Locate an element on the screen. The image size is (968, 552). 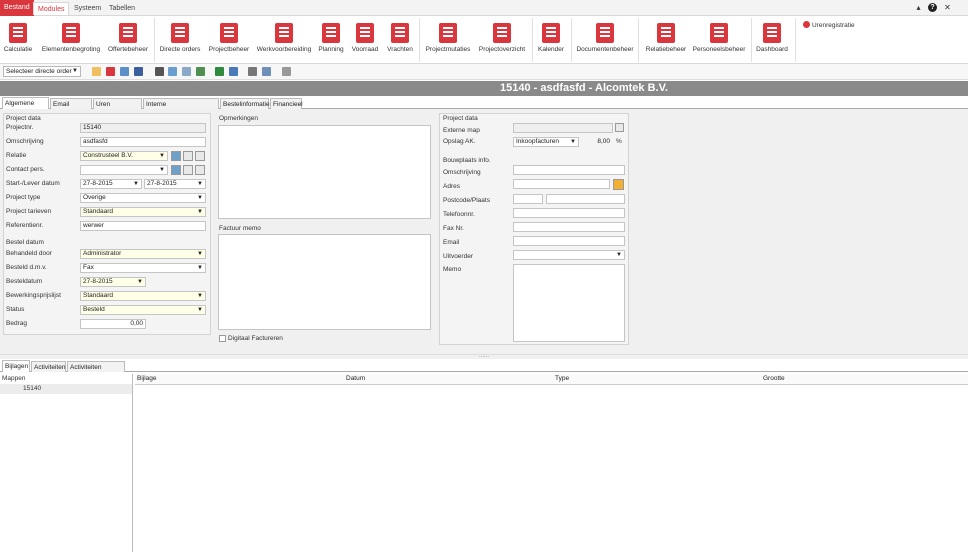
project-type-select: Overige ▼ is located at coordinates (143, 198).